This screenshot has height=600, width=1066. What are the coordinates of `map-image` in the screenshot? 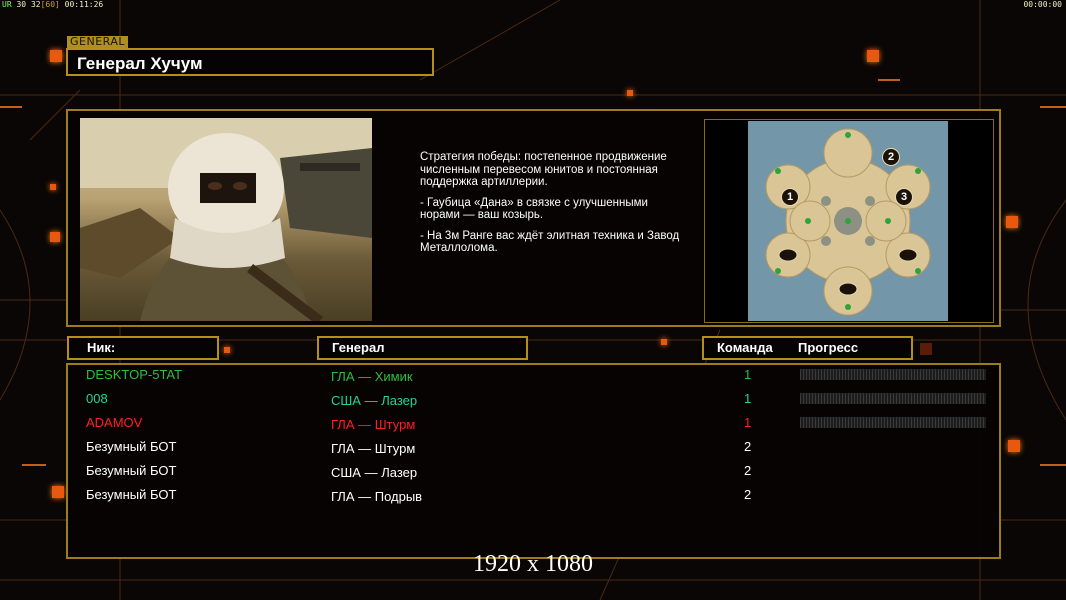 It's located at (848, 221).